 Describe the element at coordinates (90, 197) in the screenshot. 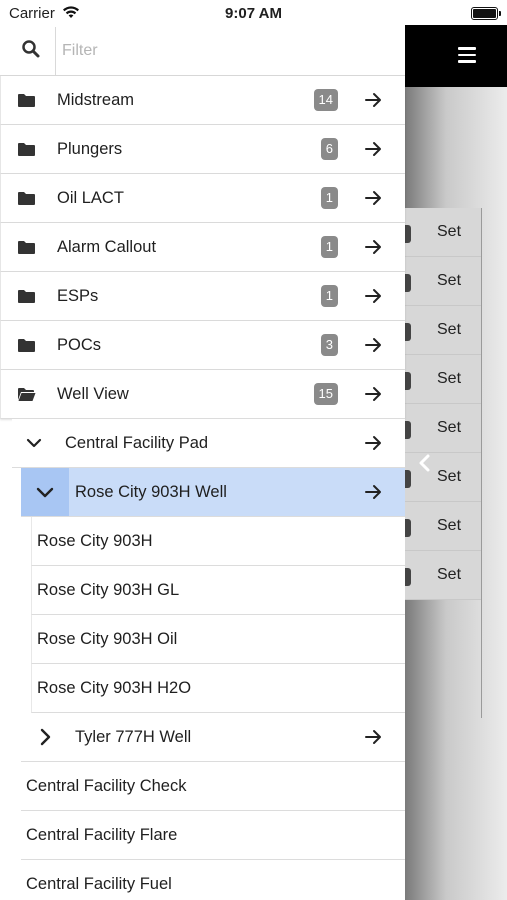

I see `folder-label: Oil LACT` at that location.